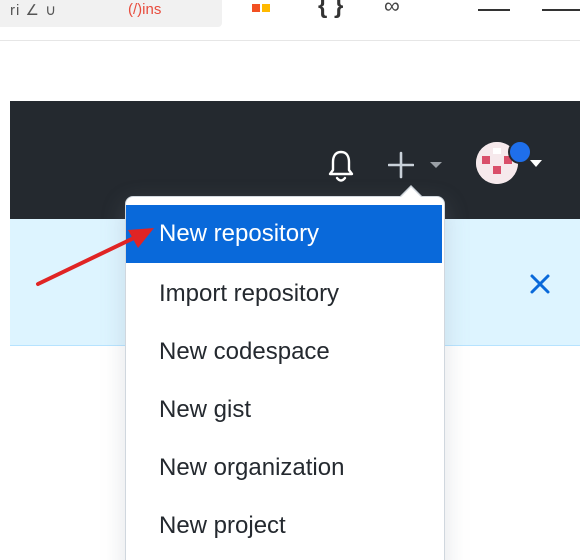  I want to click on menu-item-new-codespace: New codespace, so click(284, 352).